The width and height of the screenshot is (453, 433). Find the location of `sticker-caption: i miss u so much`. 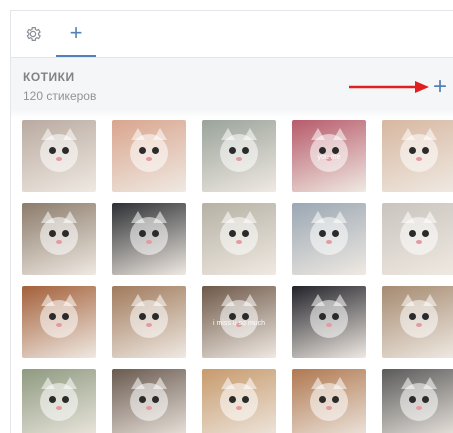

sticker-caption: i miss u so much is located at coordinates (239, 323).